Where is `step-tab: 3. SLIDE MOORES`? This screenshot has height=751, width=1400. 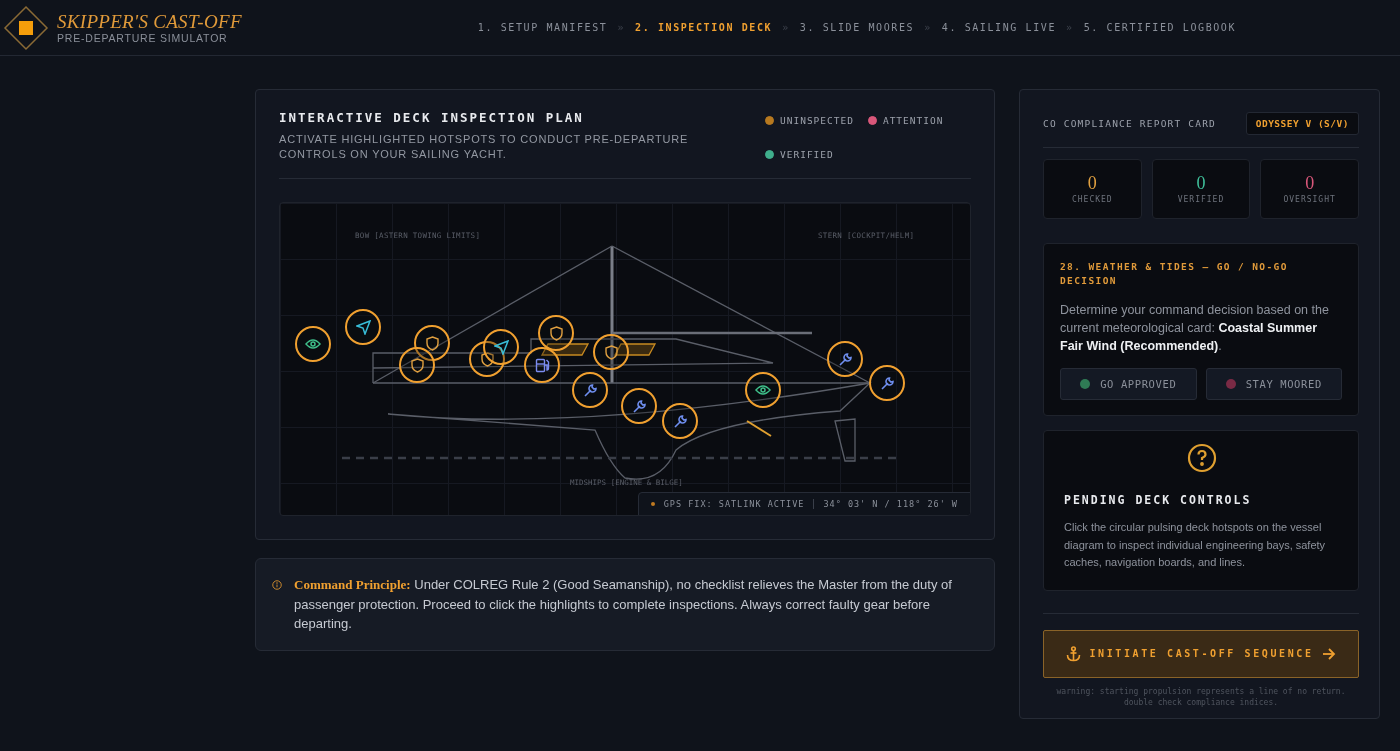 step-tab: 3. SLIDE MOORES is located at coordinates (857, 27).